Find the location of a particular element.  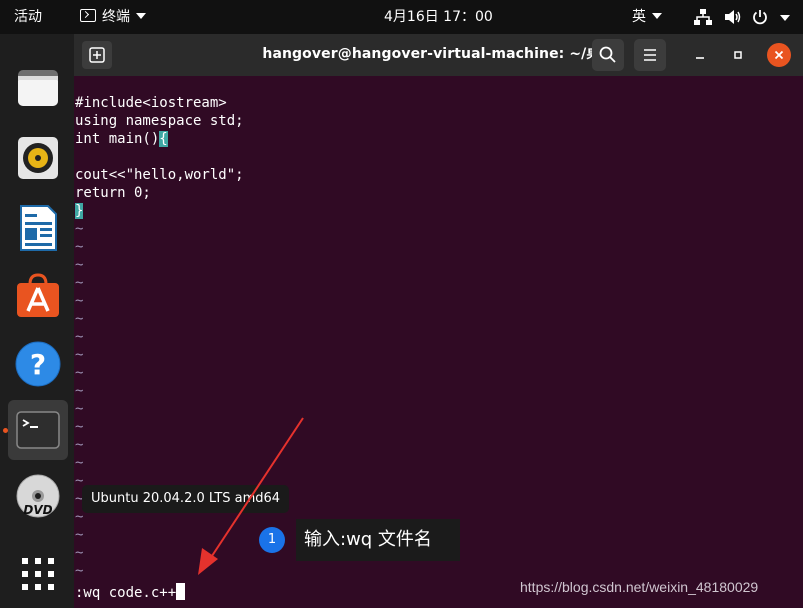

code-text: int main() is located at coordinates (117, 139).